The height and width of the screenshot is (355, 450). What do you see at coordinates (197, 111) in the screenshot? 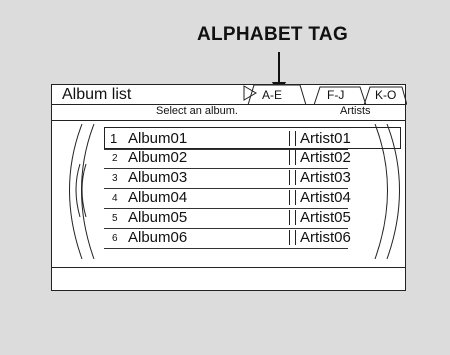
I see `instruction-text: Select an album.` at bounding box center [197, 111].